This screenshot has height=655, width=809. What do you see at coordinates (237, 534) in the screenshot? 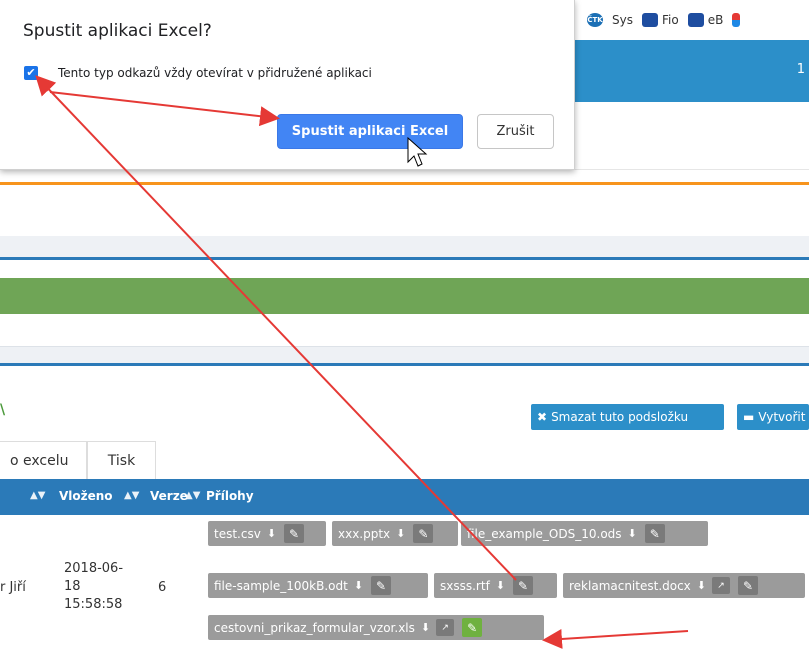
I see `attachment-name: test.csv` at bounding box center [237, 534].